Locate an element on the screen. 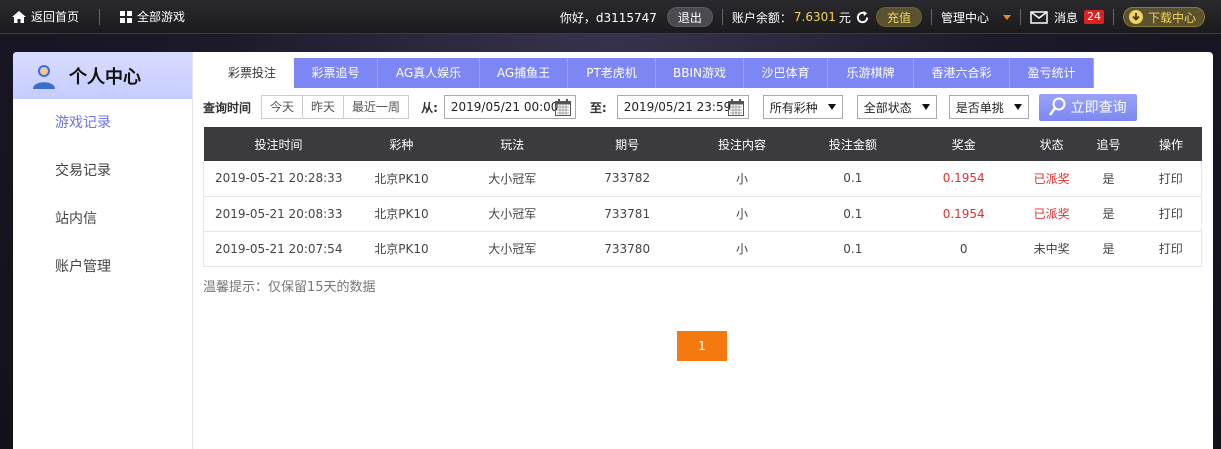 This screenshot has height=449, width=1221. column-header: 投注内容 is located at coordinates (742, 144).